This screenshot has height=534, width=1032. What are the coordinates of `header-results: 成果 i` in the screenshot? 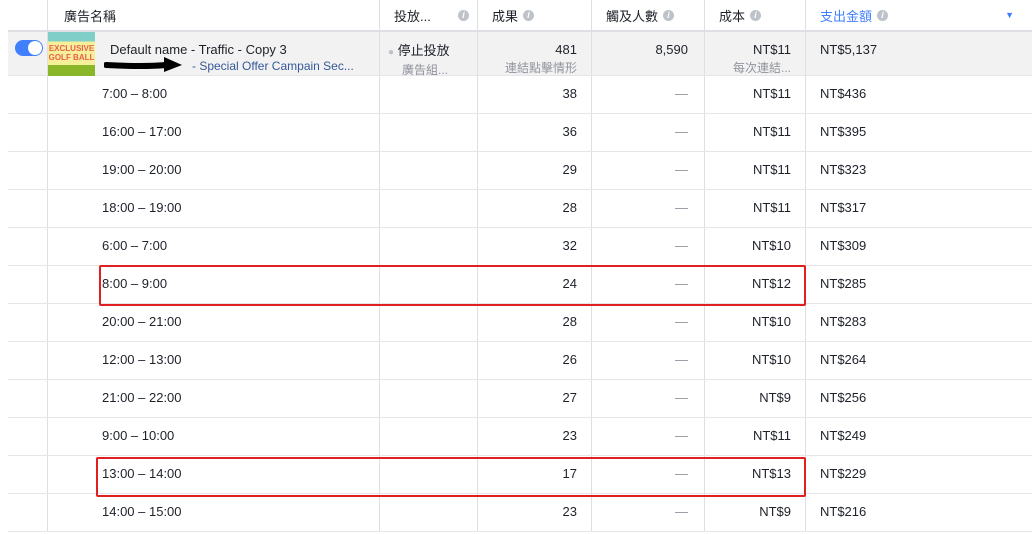 It's located at (535, 15).